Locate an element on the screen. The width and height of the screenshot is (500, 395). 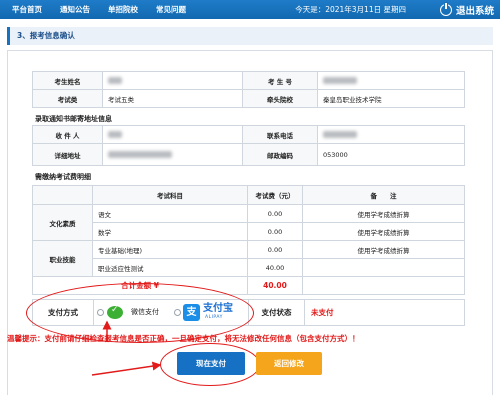
mail-info-table: 收 件 人 联系电话 详细地址 邮政编码 053000 is located at coordinates (248, 145).